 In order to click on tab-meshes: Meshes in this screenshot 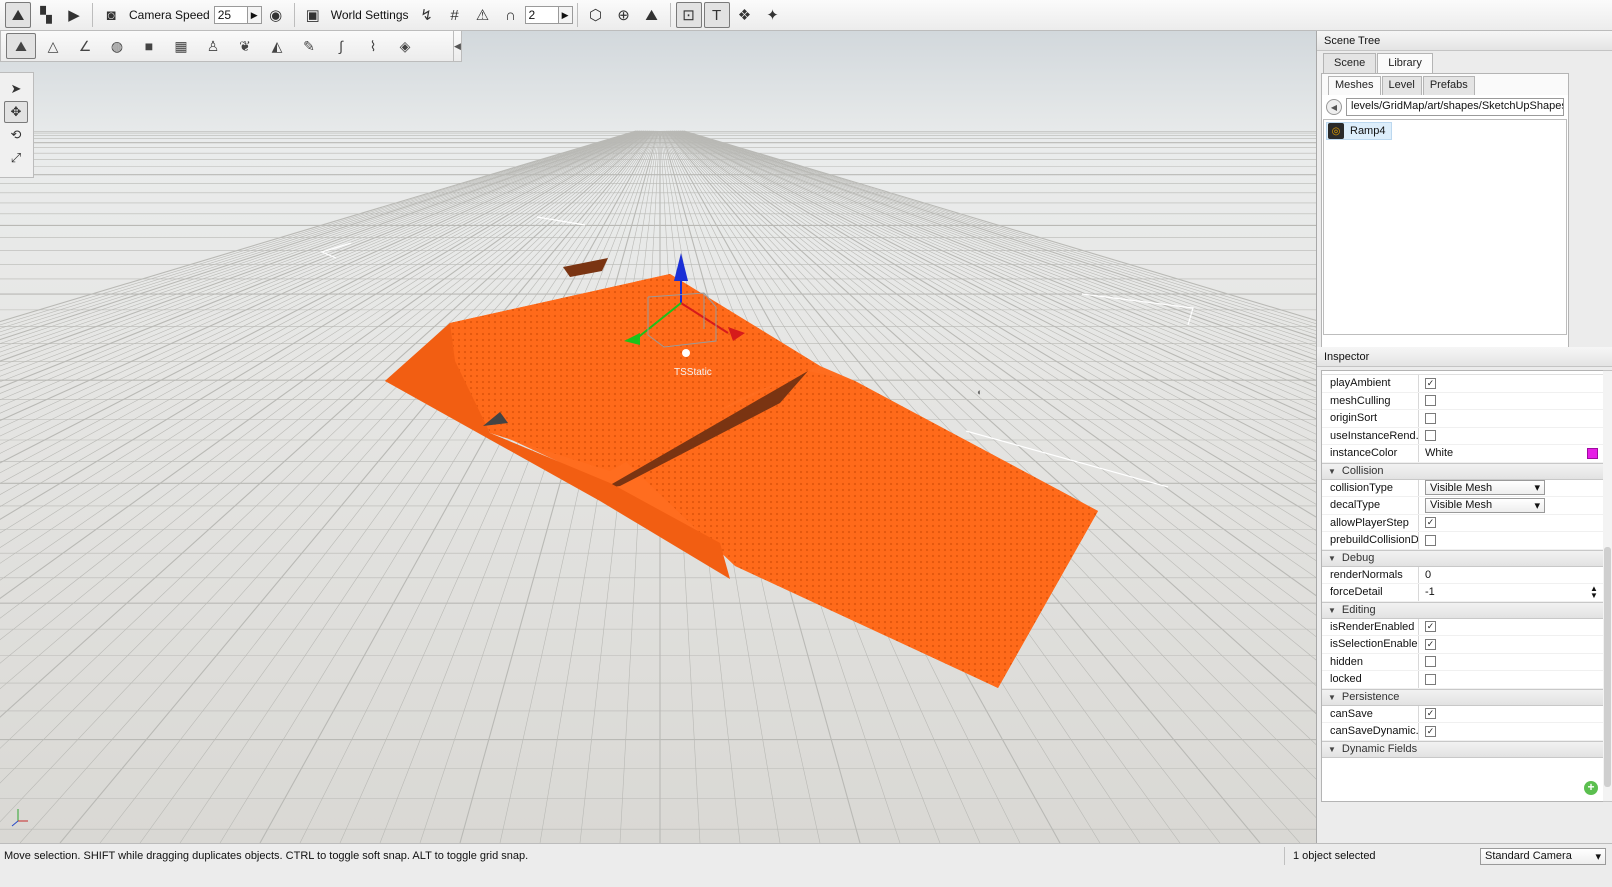, I will do `click(1354, 85)`.